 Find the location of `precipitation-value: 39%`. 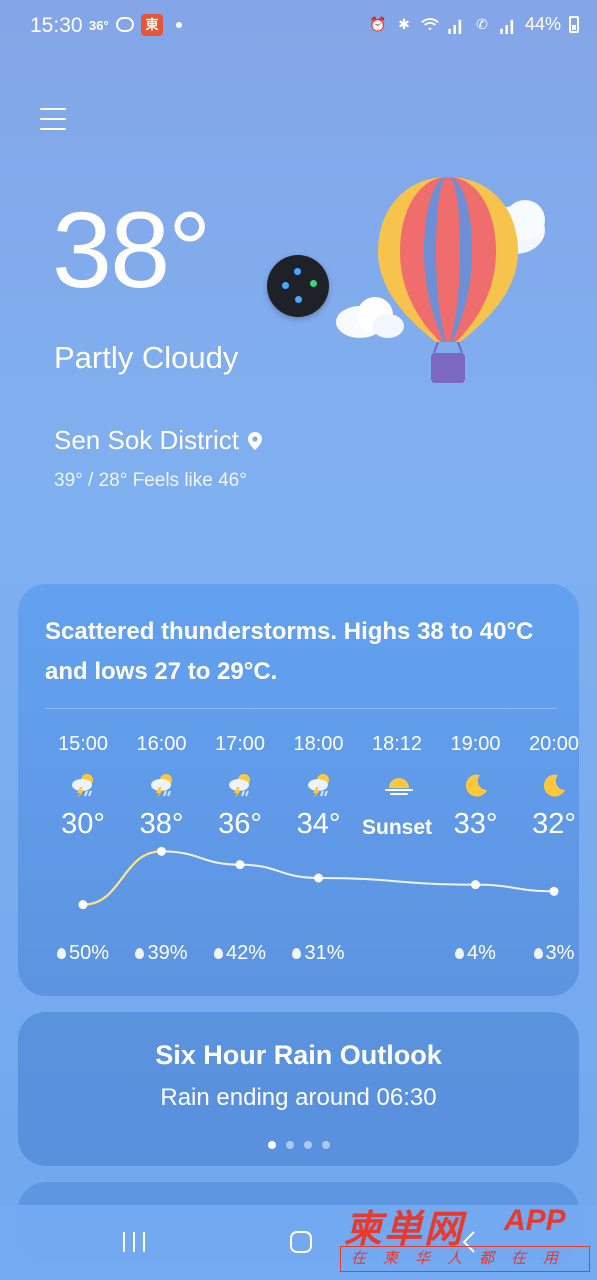

precipitation-value: 39% is located at coordinates (167, 953).